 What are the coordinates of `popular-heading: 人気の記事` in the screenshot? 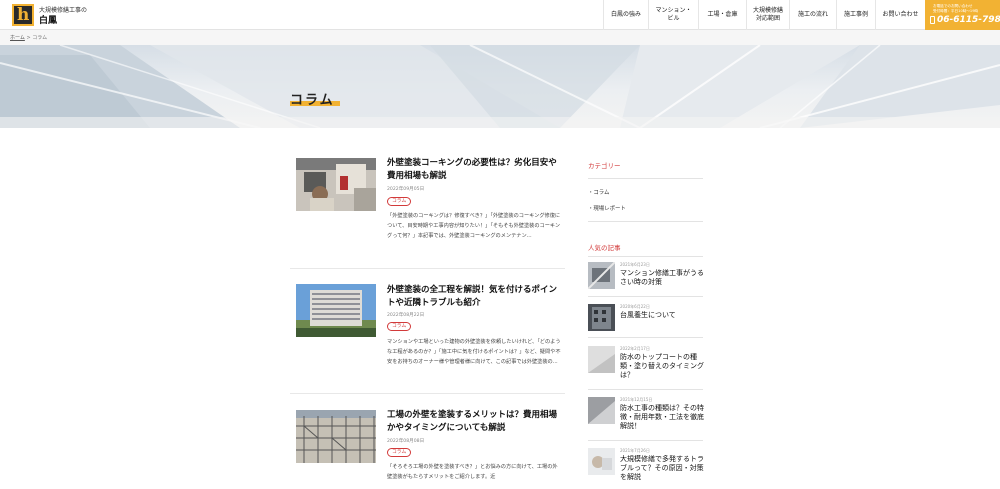 It's located at (604, 248).